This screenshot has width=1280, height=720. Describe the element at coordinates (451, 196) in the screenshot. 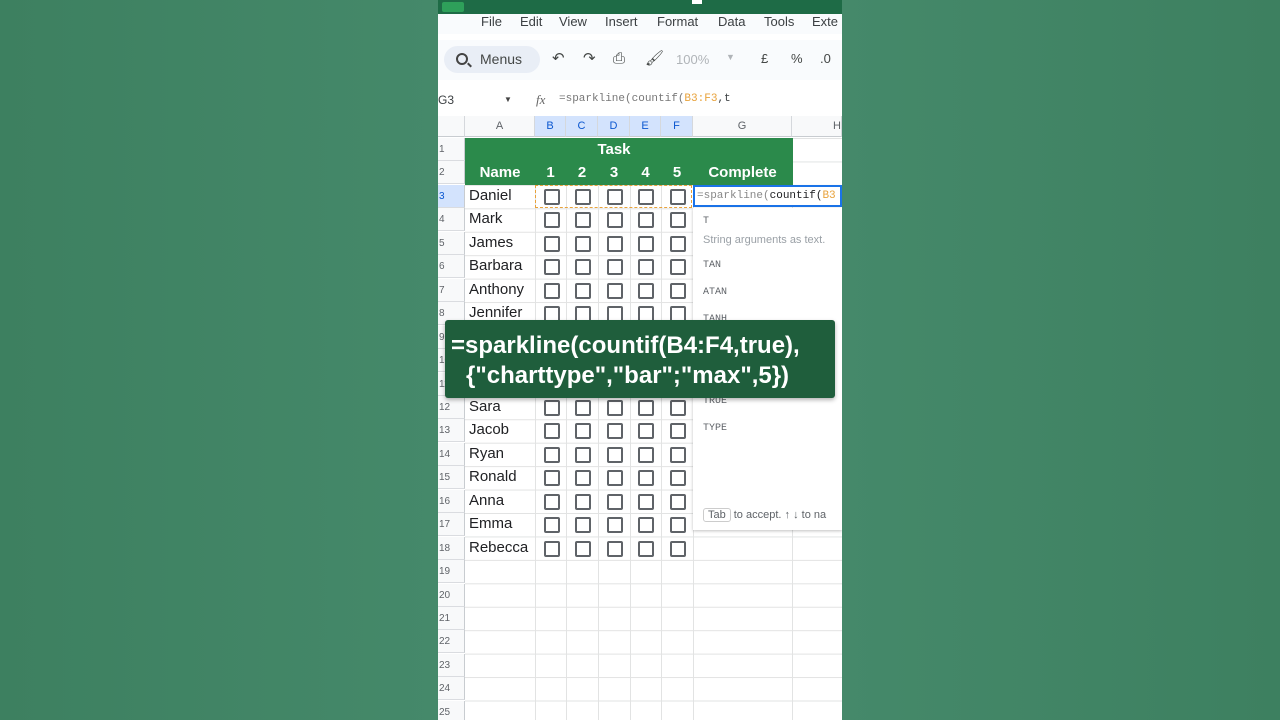

I see `row-header: 3` at that location.